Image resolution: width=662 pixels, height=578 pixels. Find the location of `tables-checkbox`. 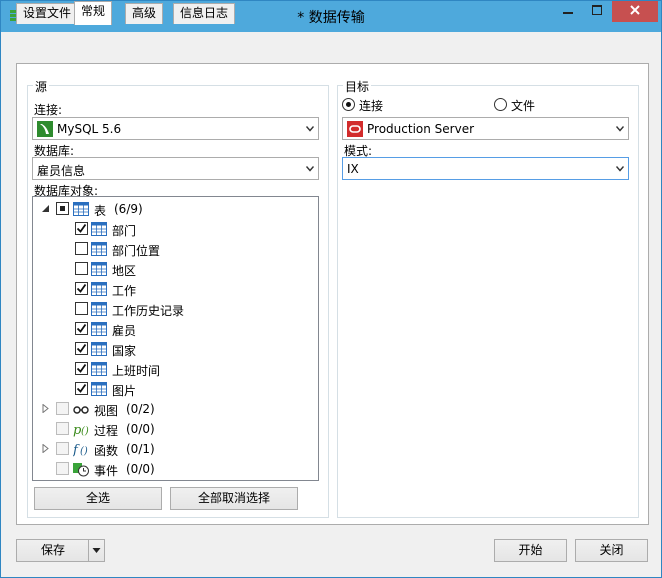

tables-checkbox is located at coordinates (62, 208).